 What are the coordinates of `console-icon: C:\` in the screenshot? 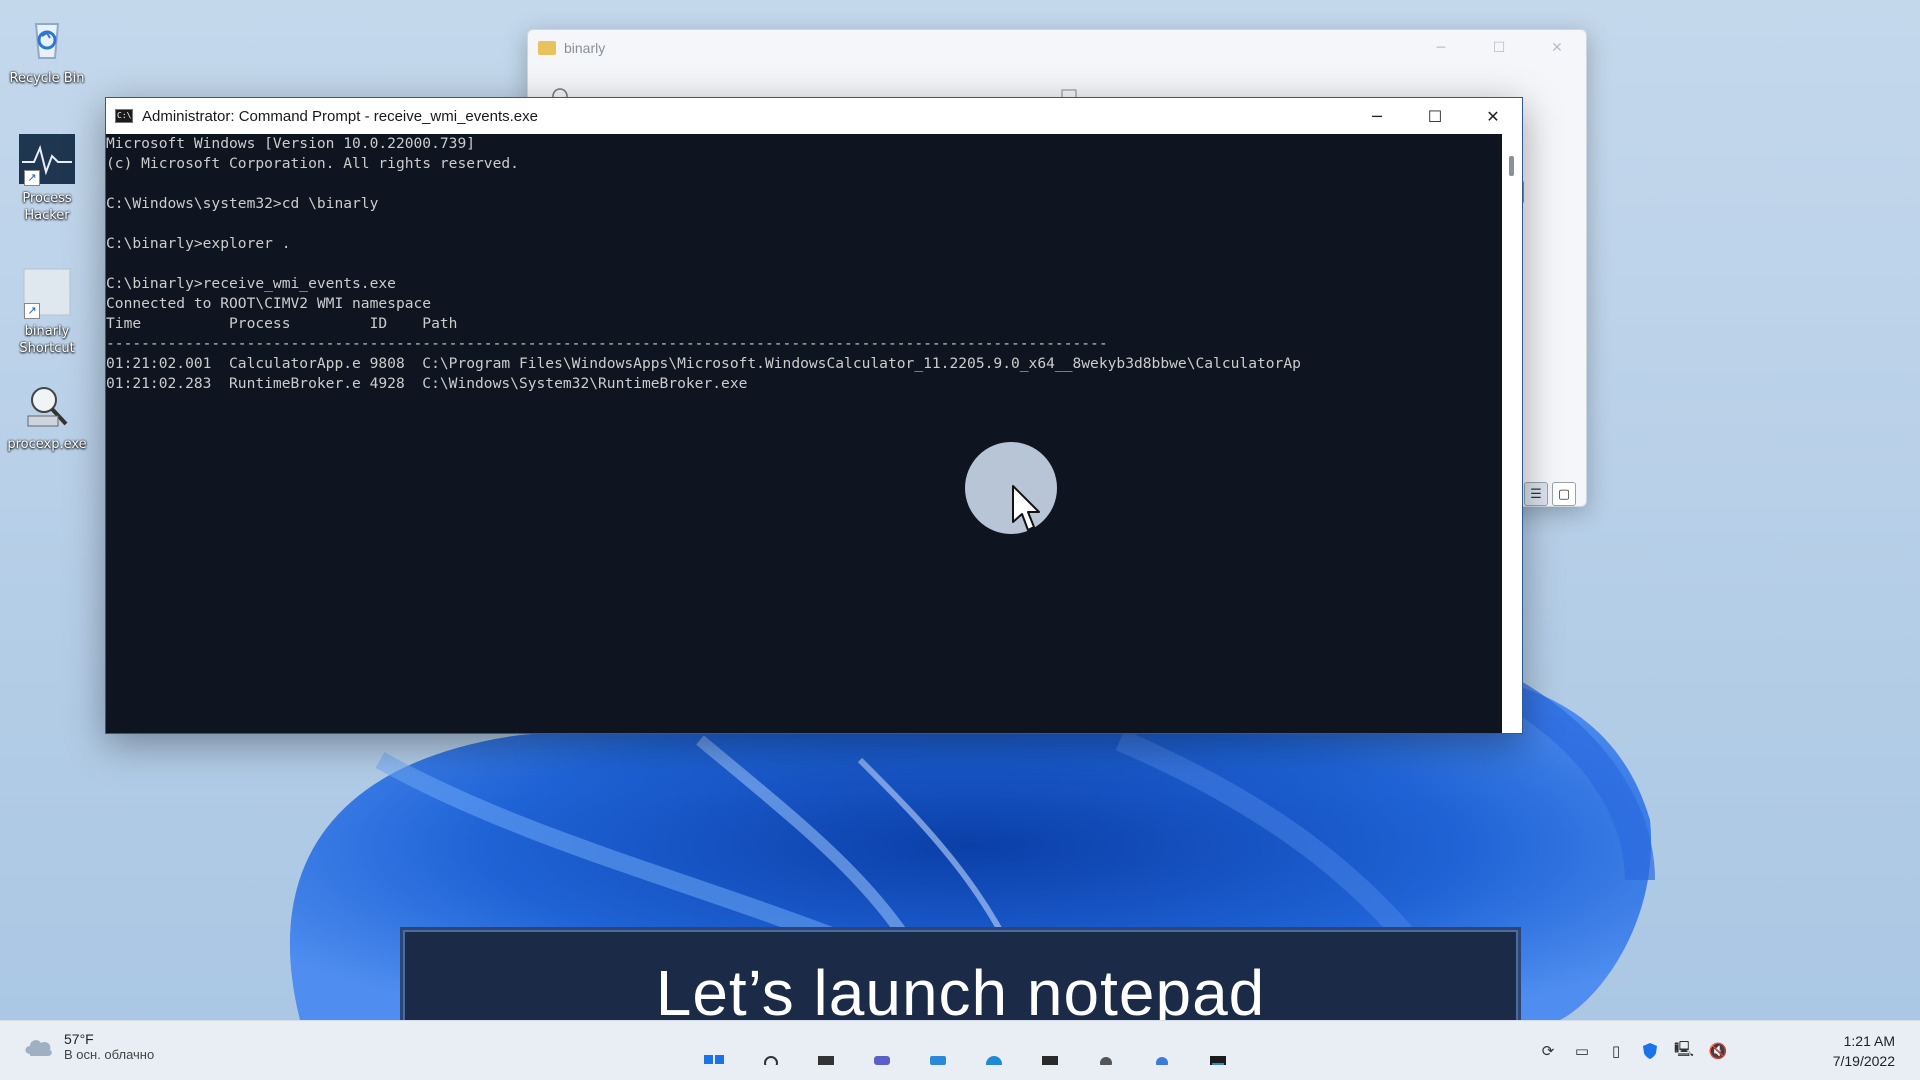 It's located at (124, 116).